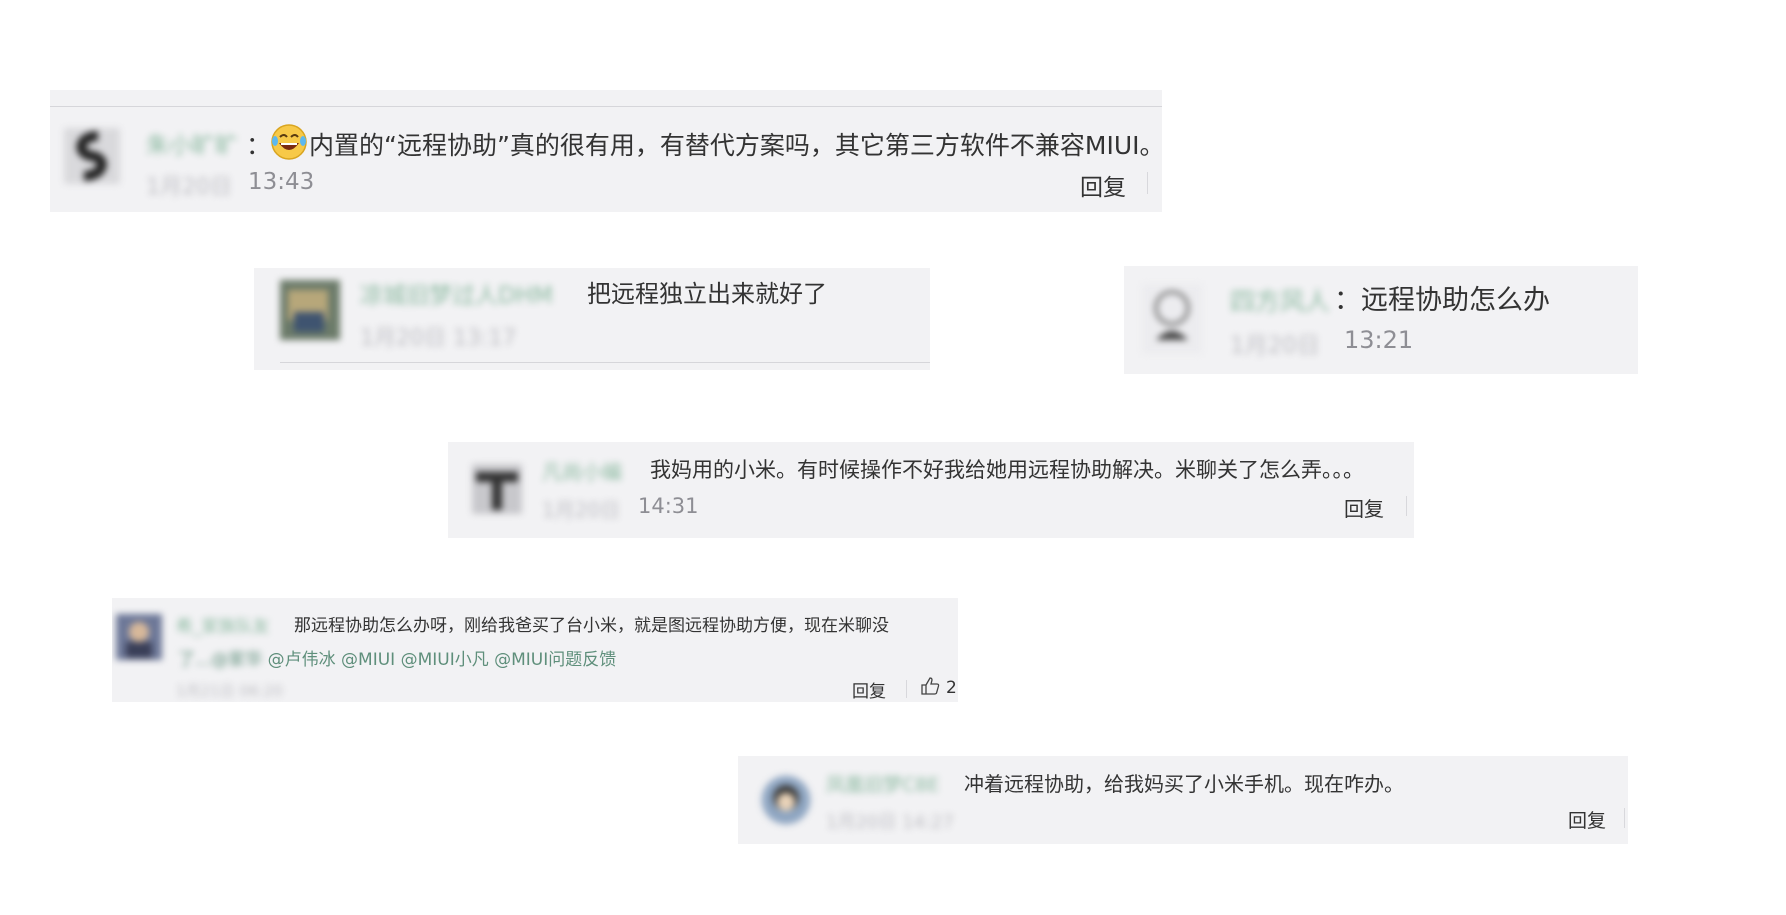 This screenshot has height=915, width=1786. Describe the element at coordinates (1184, 784) in the screenshot. I see `comment-body: 冲着远程协助，给我妈买了小米手机。现在咋办。` at that location.